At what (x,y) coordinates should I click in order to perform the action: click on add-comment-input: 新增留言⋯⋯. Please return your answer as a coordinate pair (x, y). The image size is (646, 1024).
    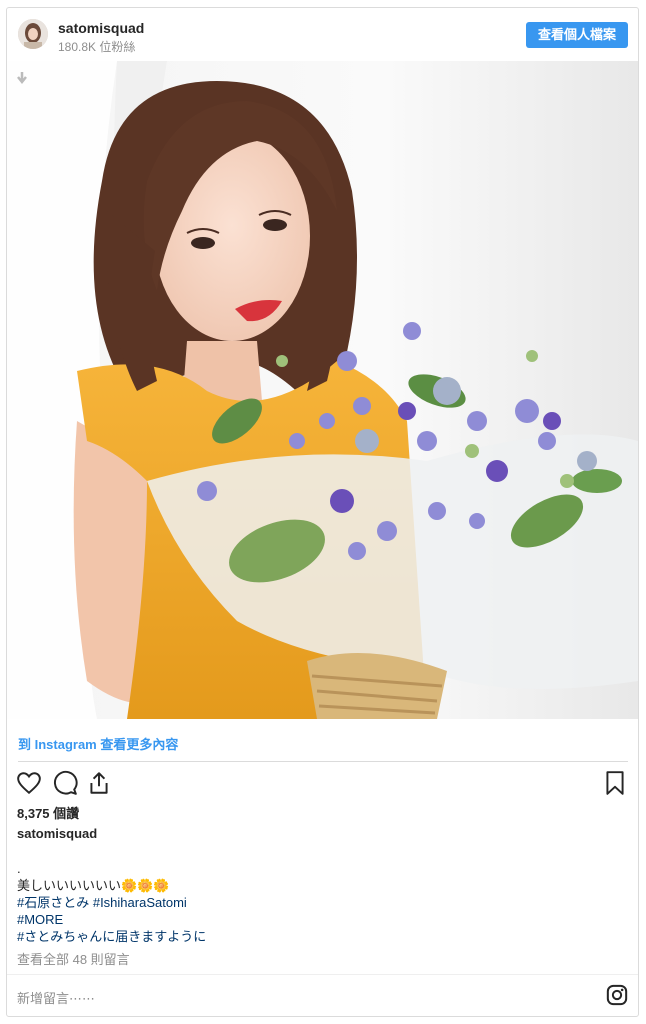
    Looking at the image, I should click on (56, 997).